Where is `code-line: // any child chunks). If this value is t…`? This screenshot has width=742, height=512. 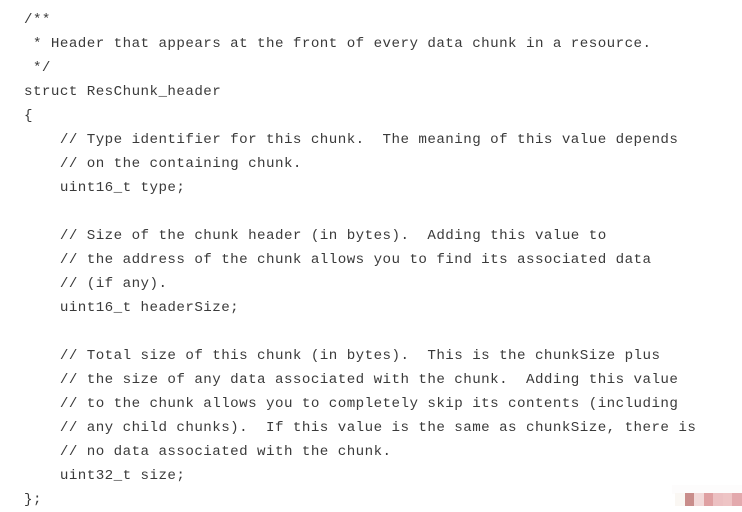
code-line: // any child chunks). If this value is t… is located at coordinates (360, 428).